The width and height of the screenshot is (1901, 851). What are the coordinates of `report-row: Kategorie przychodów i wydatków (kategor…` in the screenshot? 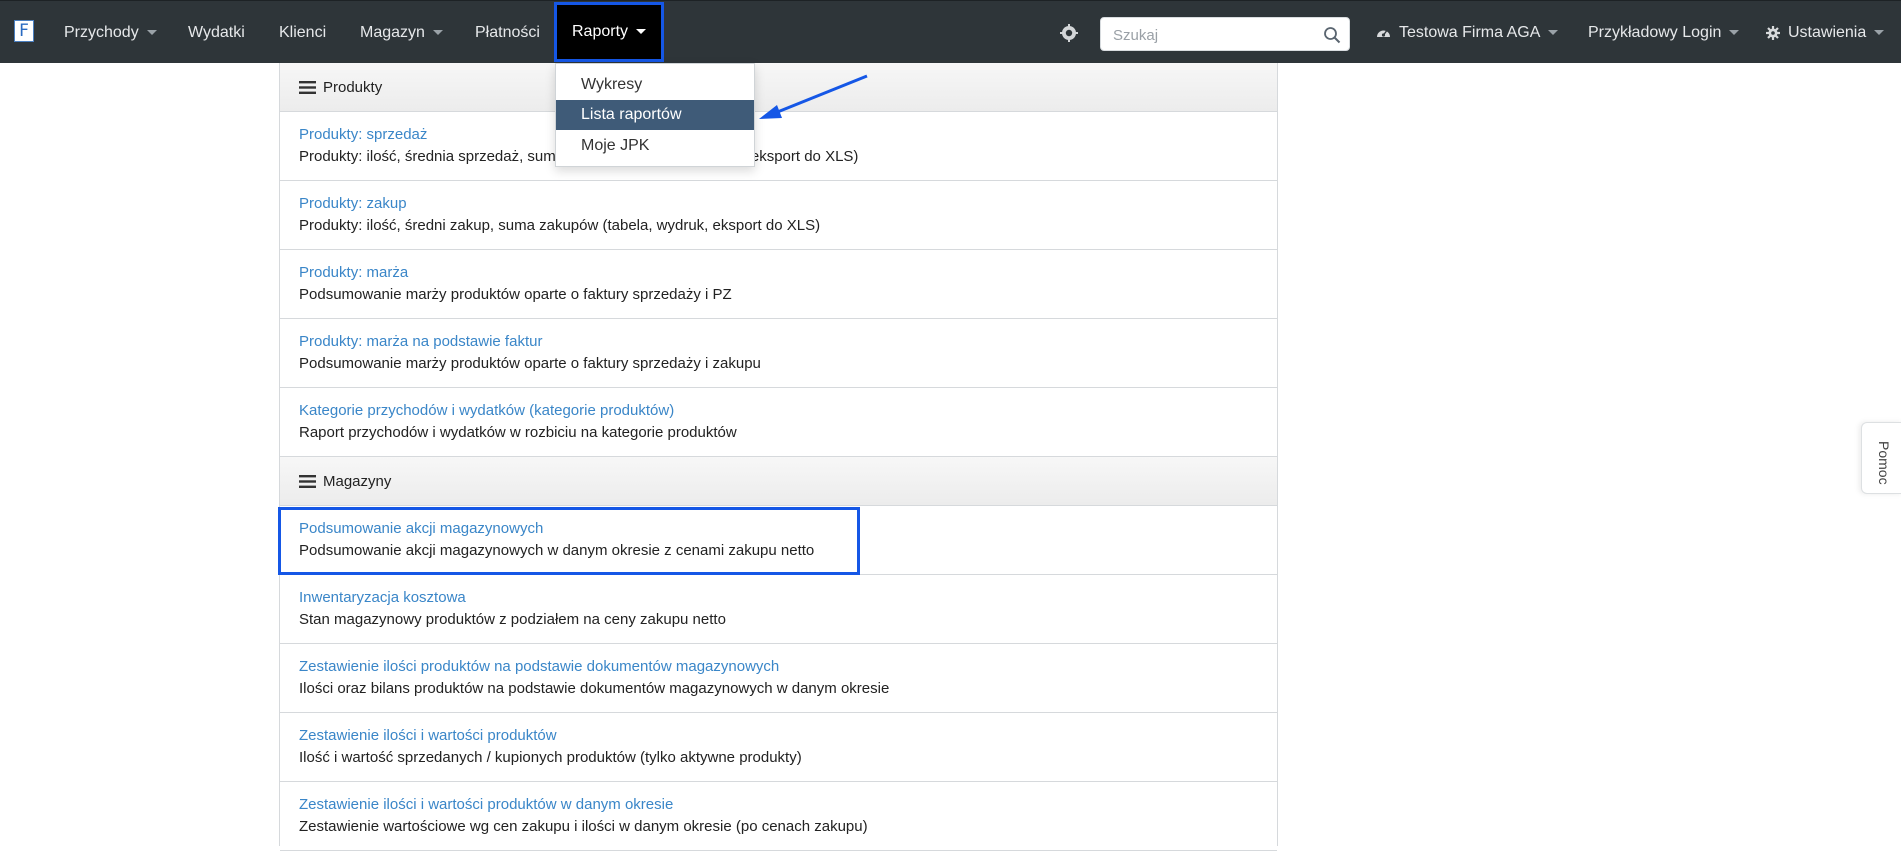 It's located at (778, 422).